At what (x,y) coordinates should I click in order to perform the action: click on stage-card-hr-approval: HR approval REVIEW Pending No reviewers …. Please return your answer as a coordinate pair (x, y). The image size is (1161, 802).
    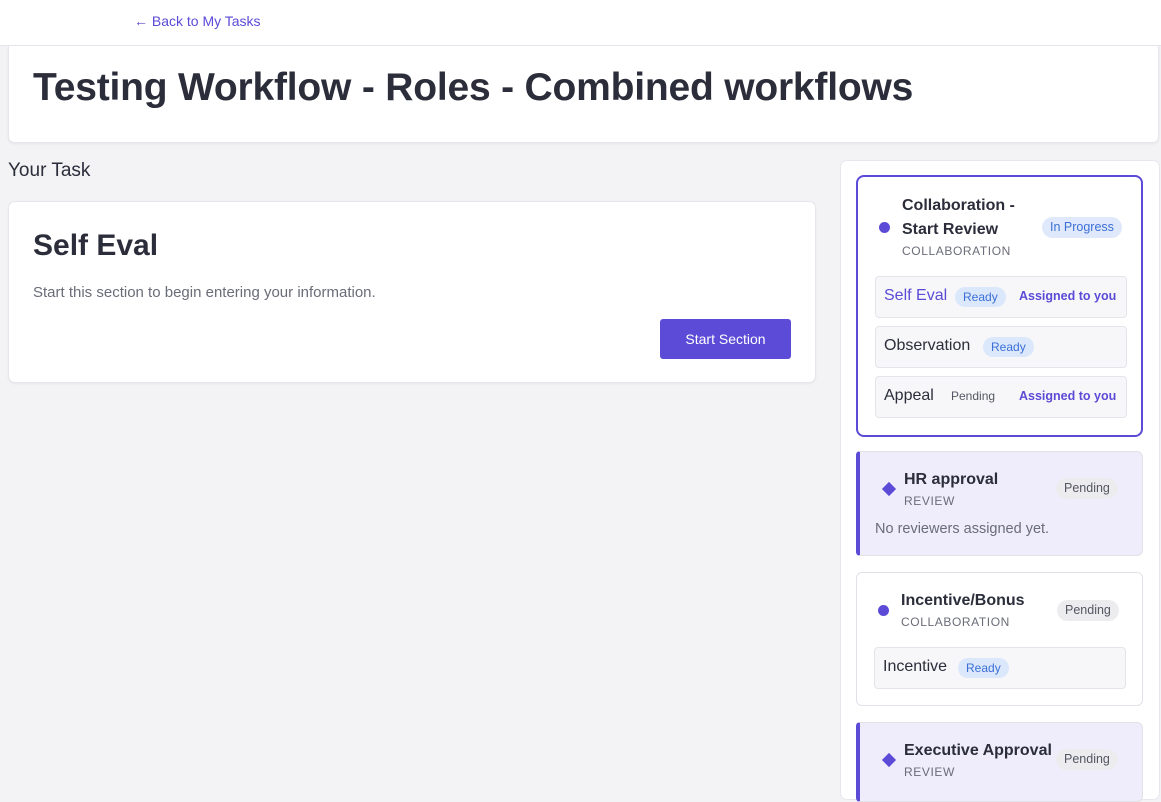
    Looking at the image, I should click on (999, 503).